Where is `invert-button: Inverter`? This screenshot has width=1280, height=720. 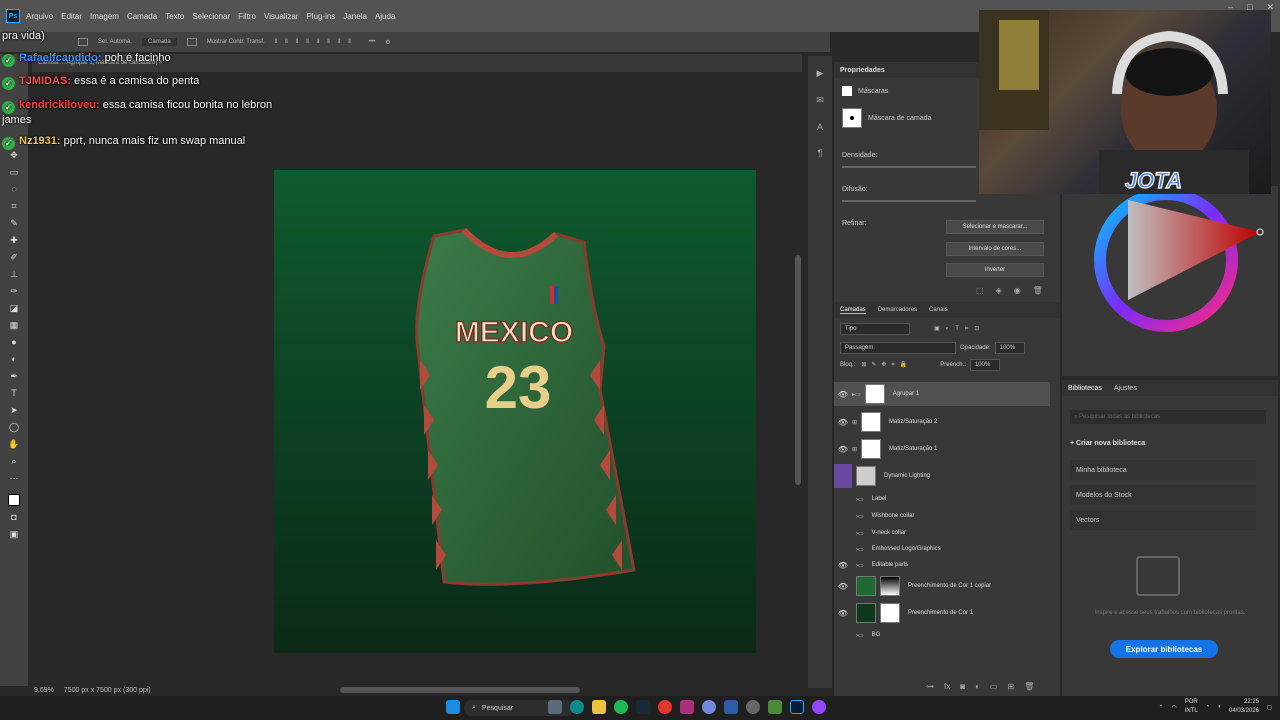 invert-button: Inverter is located at coordinates (995, 270).